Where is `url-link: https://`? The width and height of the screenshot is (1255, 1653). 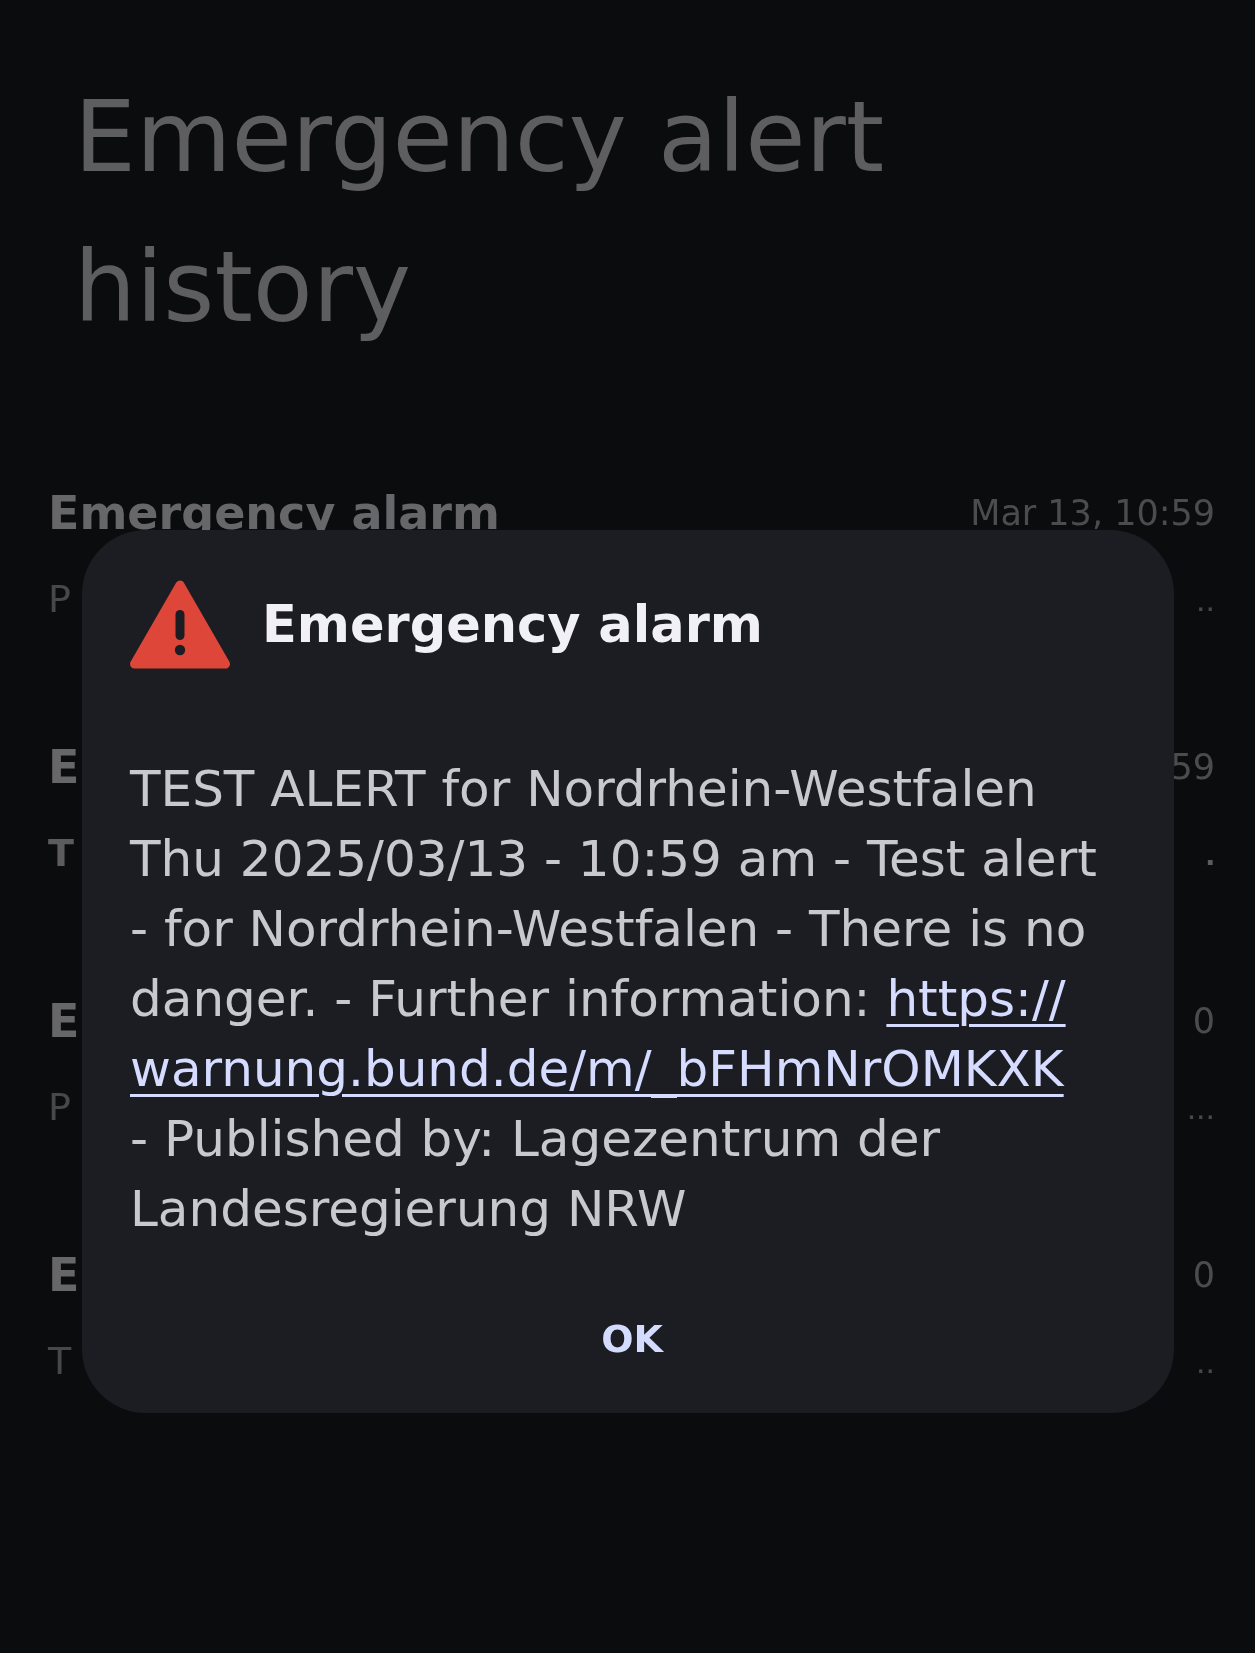 url-link: https:// is located at coordinates (976, 999).